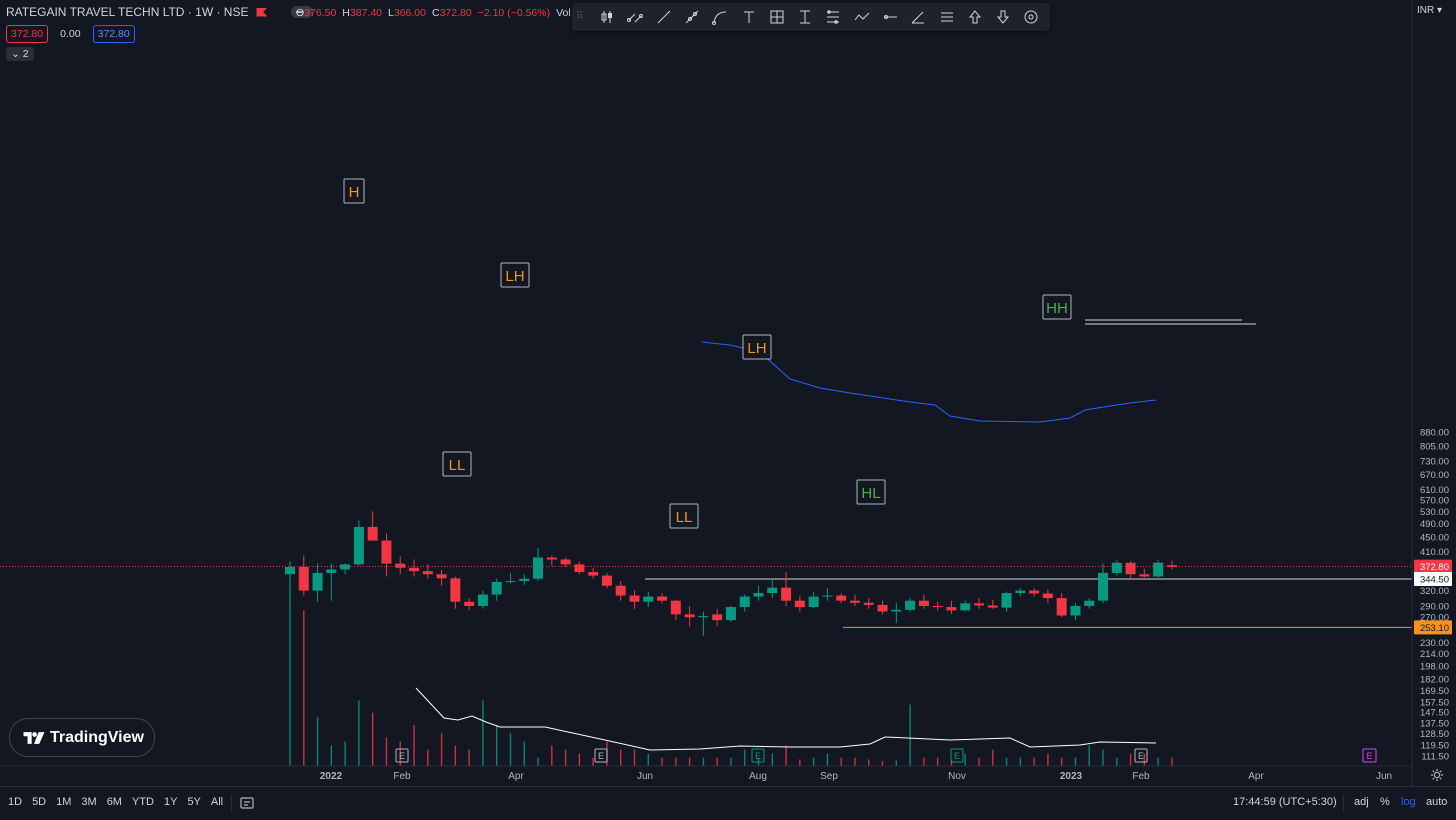 The height and width of the screenshot is (820, 1456). I want to click on range-5d: 5D, so click(39, 802).